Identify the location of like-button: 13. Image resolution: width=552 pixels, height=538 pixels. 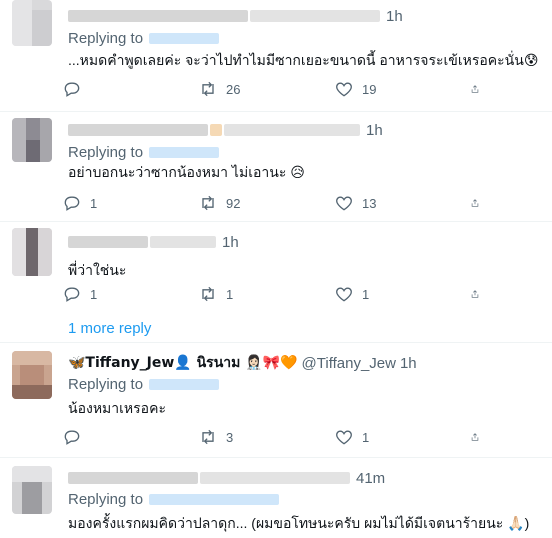
(398, 203).